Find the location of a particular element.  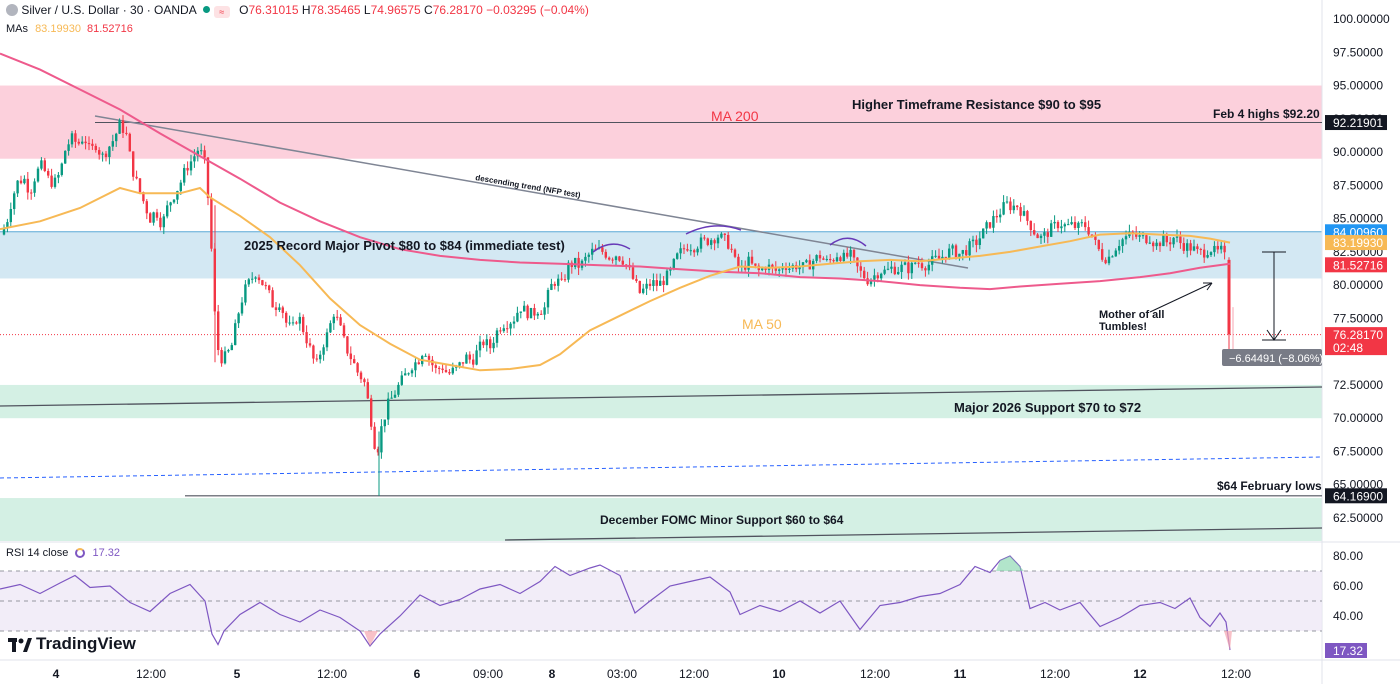

ohlc-high-label: H is located at coordinates (306, 10).